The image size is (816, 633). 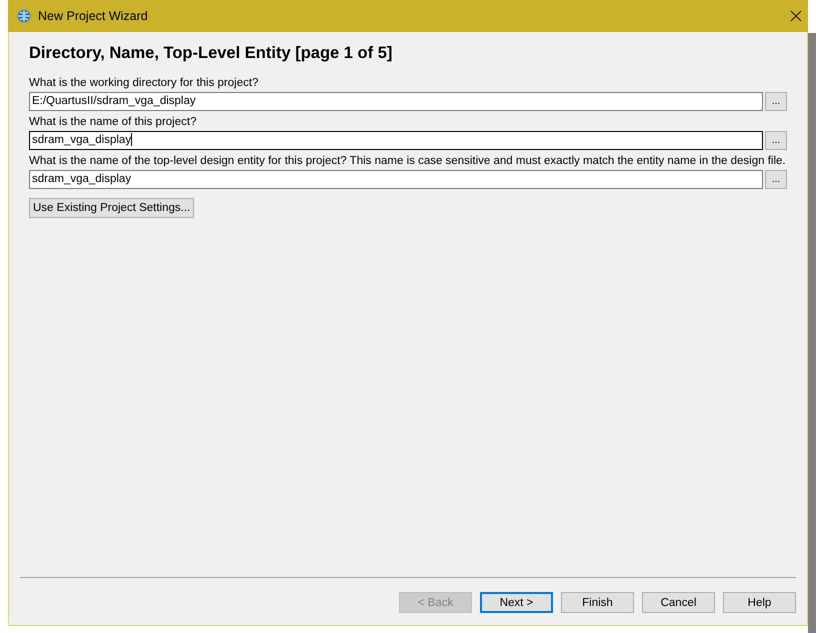 What do you see at coordinates (796, 16) in the screenshot?
I see `close-icon` at bounding box center [796, 16].